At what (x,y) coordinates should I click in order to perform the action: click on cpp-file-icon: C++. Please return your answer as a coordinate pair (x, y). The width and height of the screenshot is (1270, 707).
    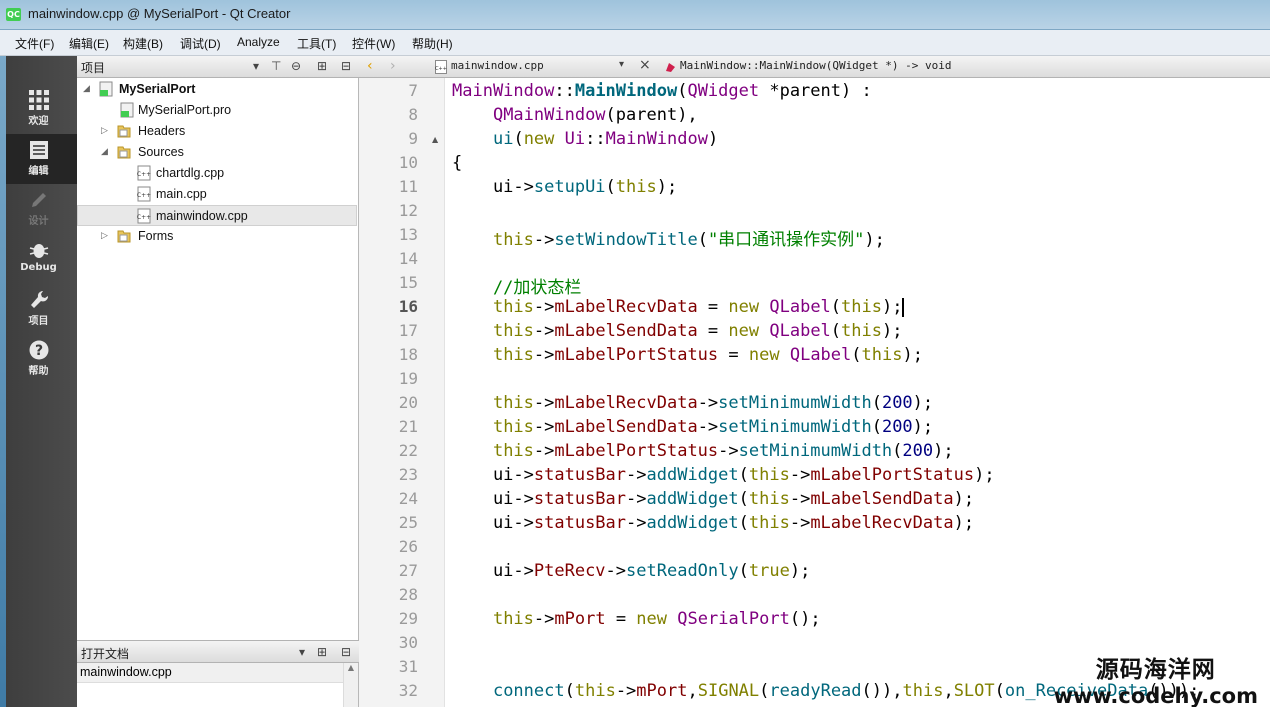
    Looking at the image, I should click on (144, 194).